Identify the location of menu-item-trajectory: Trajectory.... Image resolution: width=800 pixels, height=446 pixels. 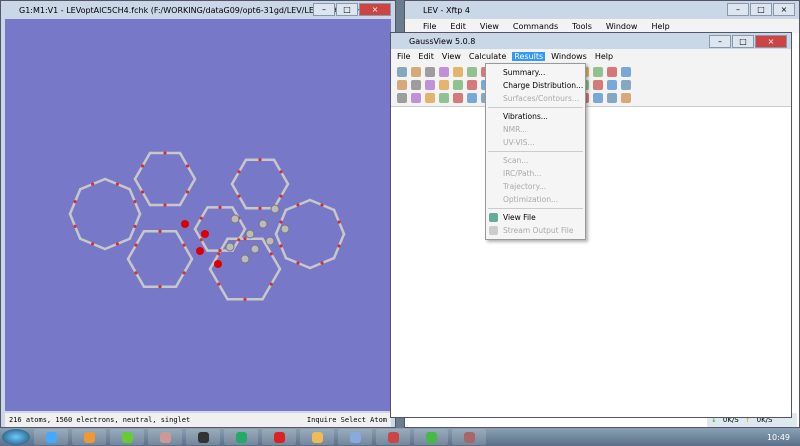
(535, 186).